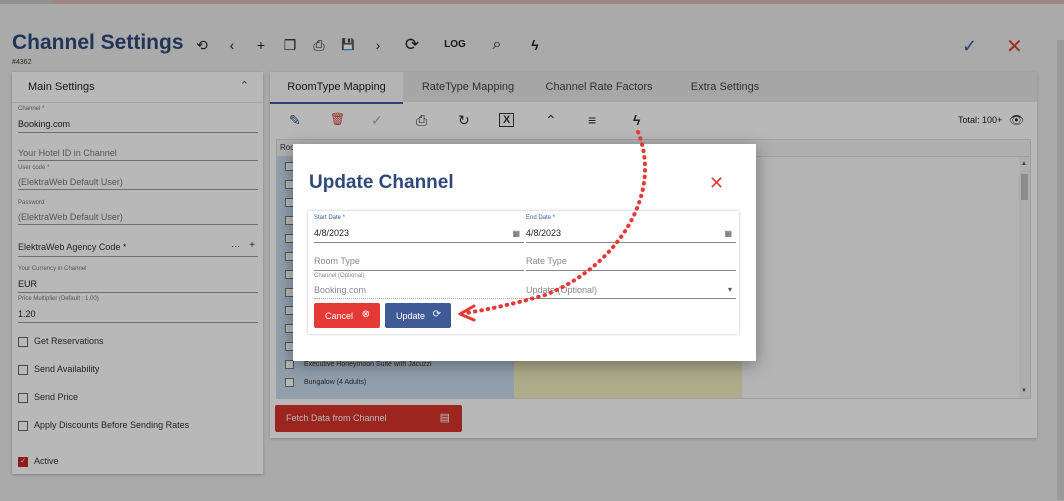 The image size is (1064, 501). Describe the element at coordinates (716, 183) in the screenshot. I see `dialog-close-icon: ✕` at that location.